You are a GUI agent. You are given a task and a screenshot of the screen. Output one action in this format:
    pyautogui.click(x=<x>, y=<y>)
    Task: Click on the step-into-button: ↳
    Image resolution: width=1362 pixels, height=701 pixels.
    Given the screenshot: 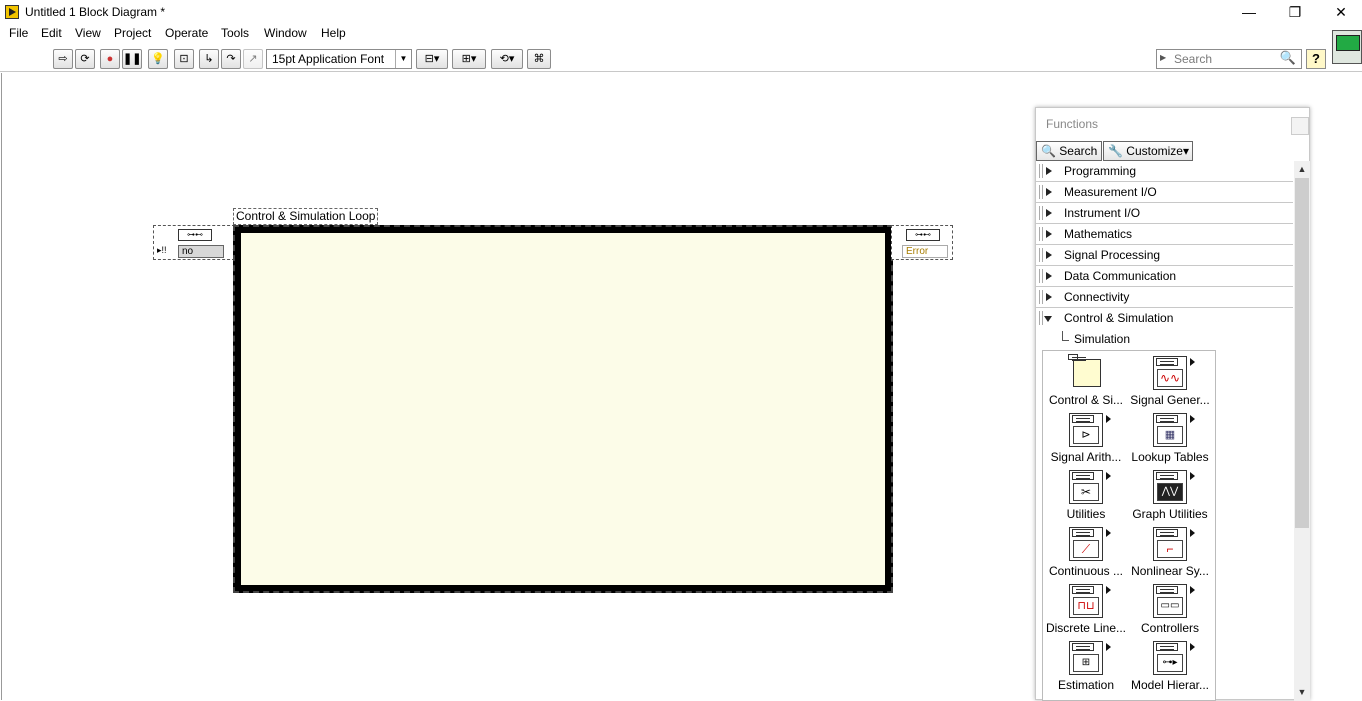 What is the action you would take?
    pyautogui.click(x=209, y=59)
    